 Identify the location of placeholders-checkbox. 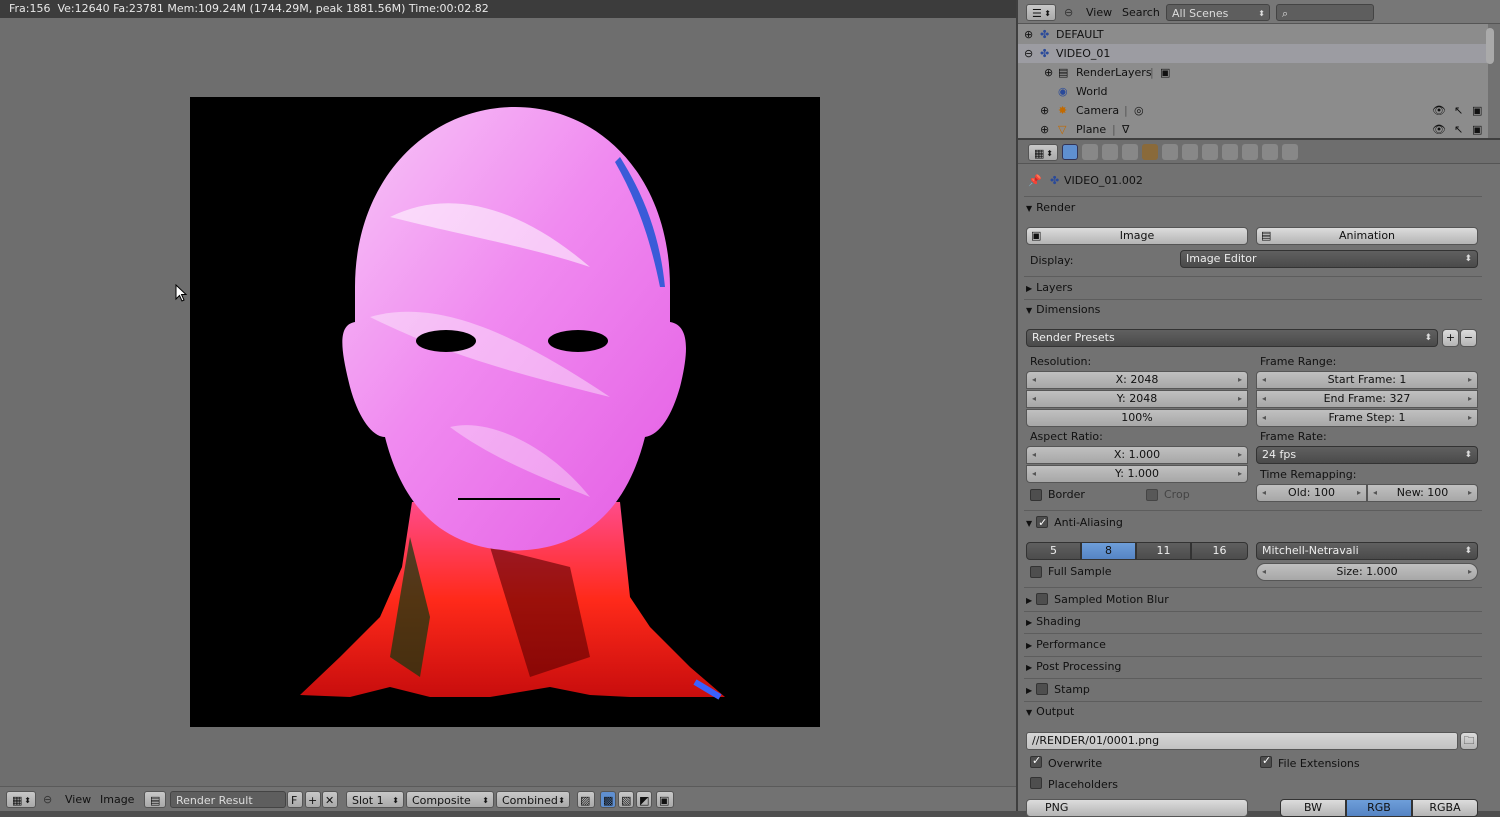
(1036, 783).